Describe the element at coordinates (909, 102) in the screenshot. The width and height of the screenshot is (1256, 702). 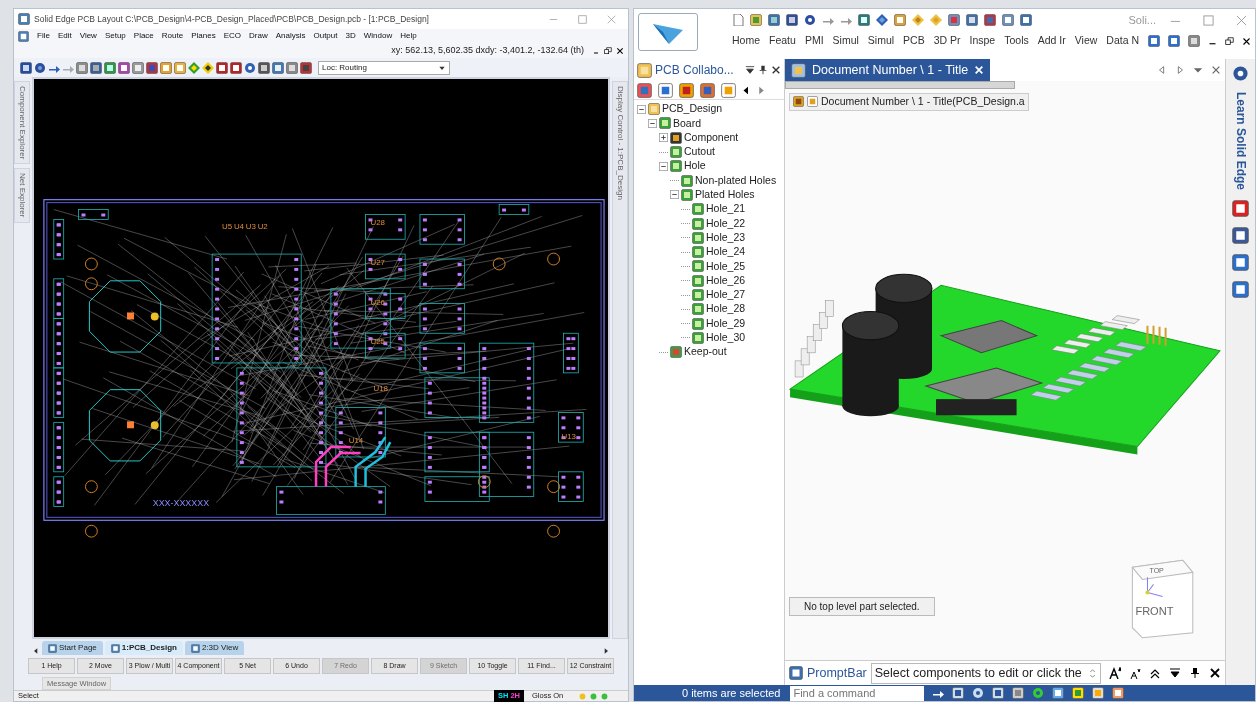
I see `breadcrumb-path: Document Number \ 1 - Title(PCB_Design.a` at that location.